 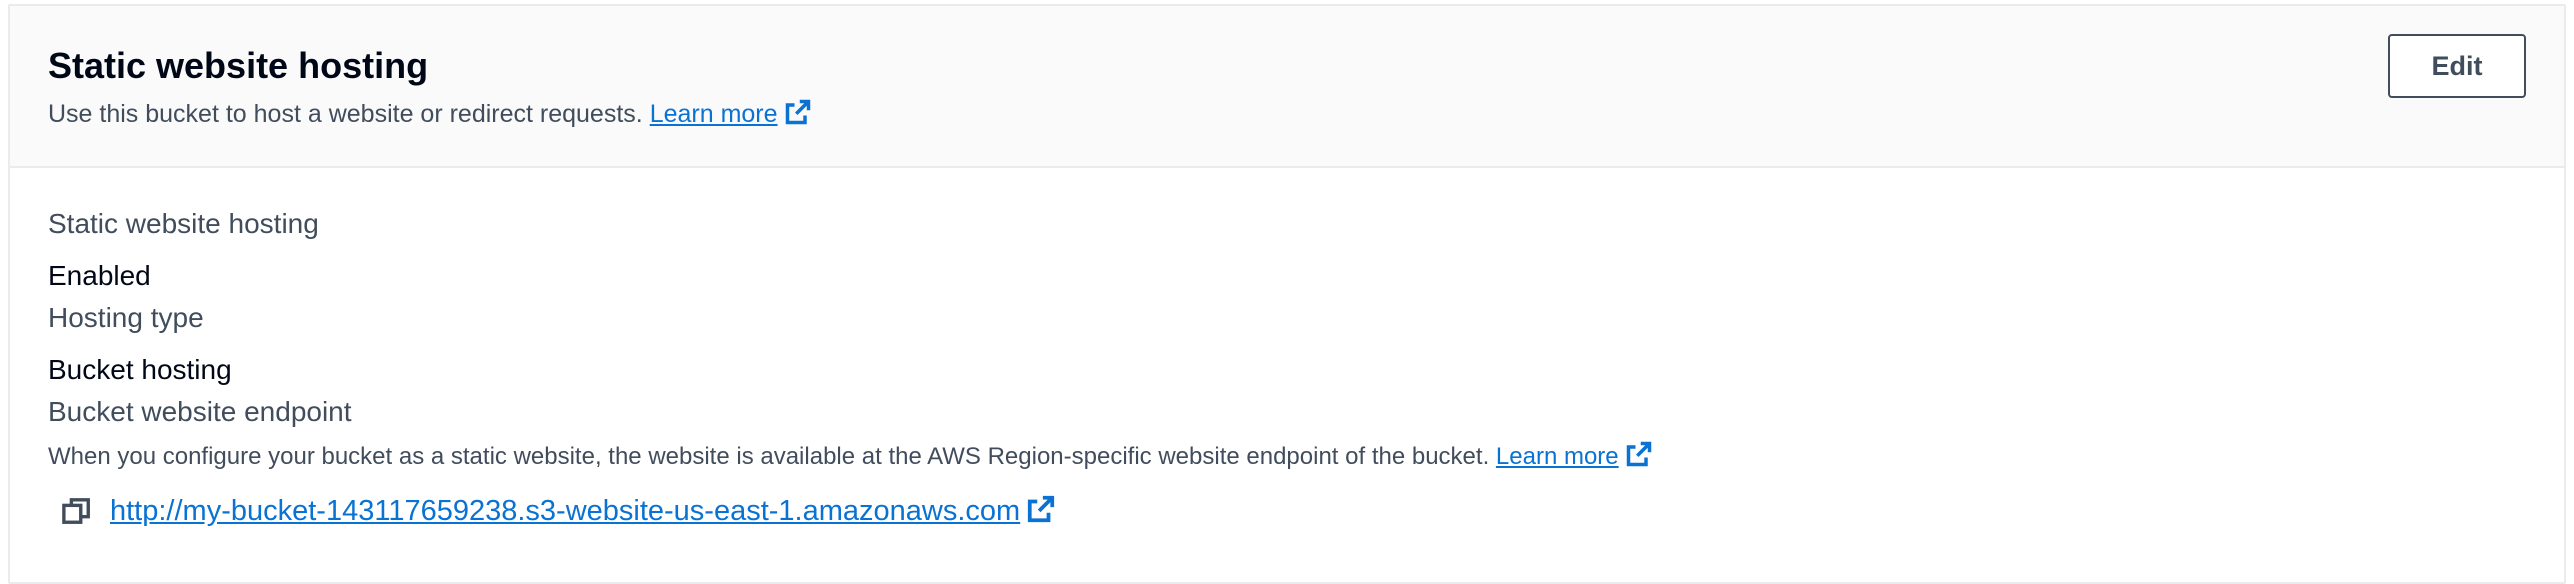 I want to click on endpoint-label: Bucket website endpoint, so click(x=200, y=411).